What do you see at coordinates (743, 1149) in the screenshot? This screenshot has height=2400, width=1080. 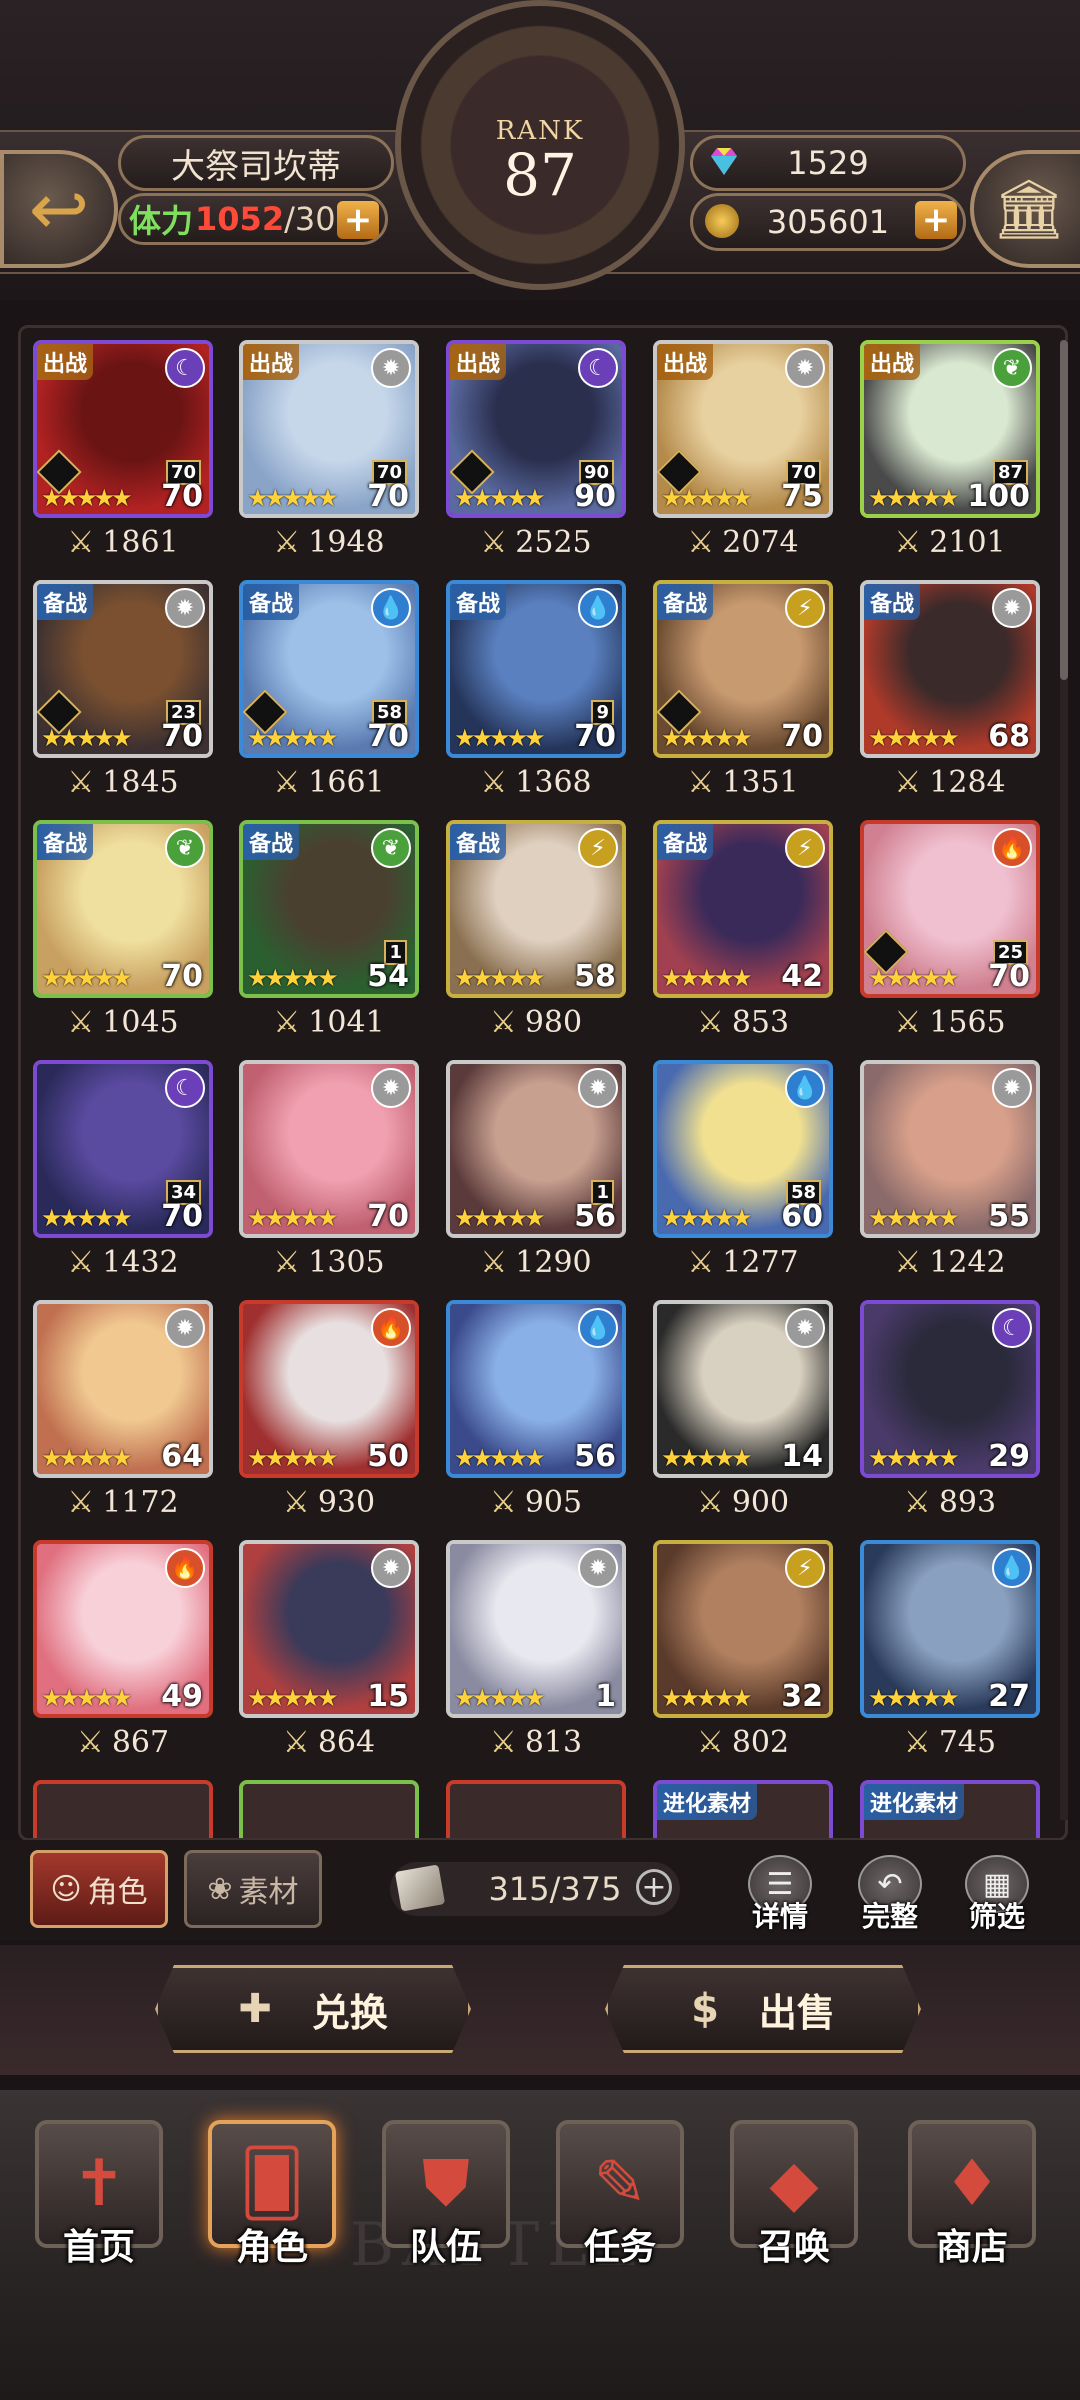 I see `character-card: 💧 58 ★★★★★ 60` at bounding box center [743, 1149].